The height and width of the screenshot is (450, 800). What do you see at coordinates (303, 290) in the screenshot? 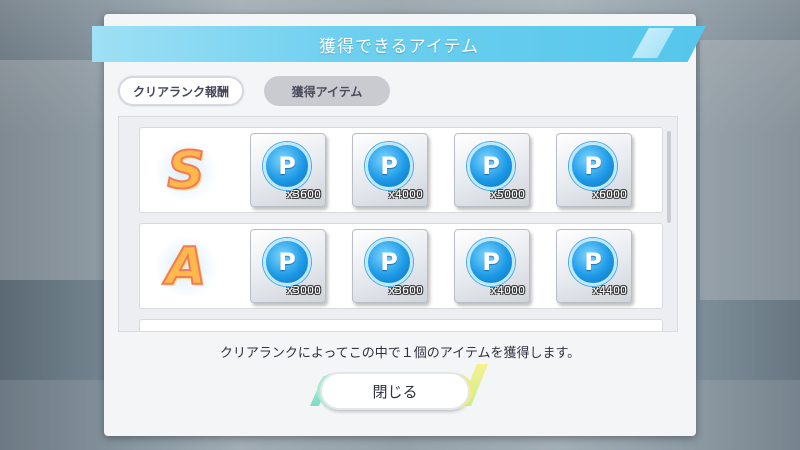
I see `item-quantity: x3000` at bounding box center [303, 290].